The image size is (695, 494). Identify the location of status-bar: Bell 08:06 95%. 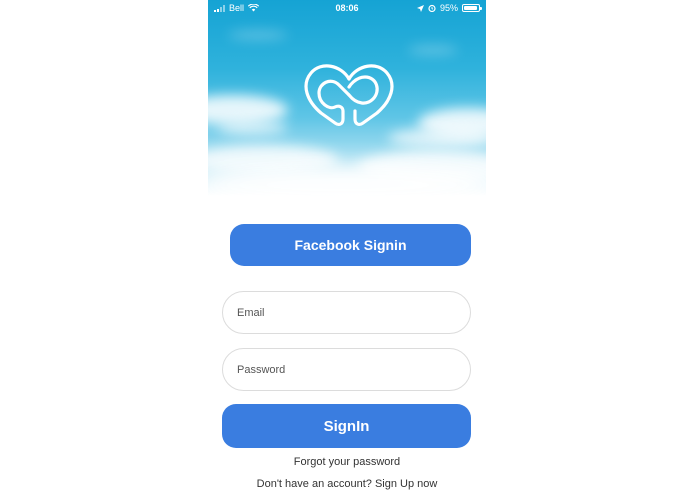
(347, 8).